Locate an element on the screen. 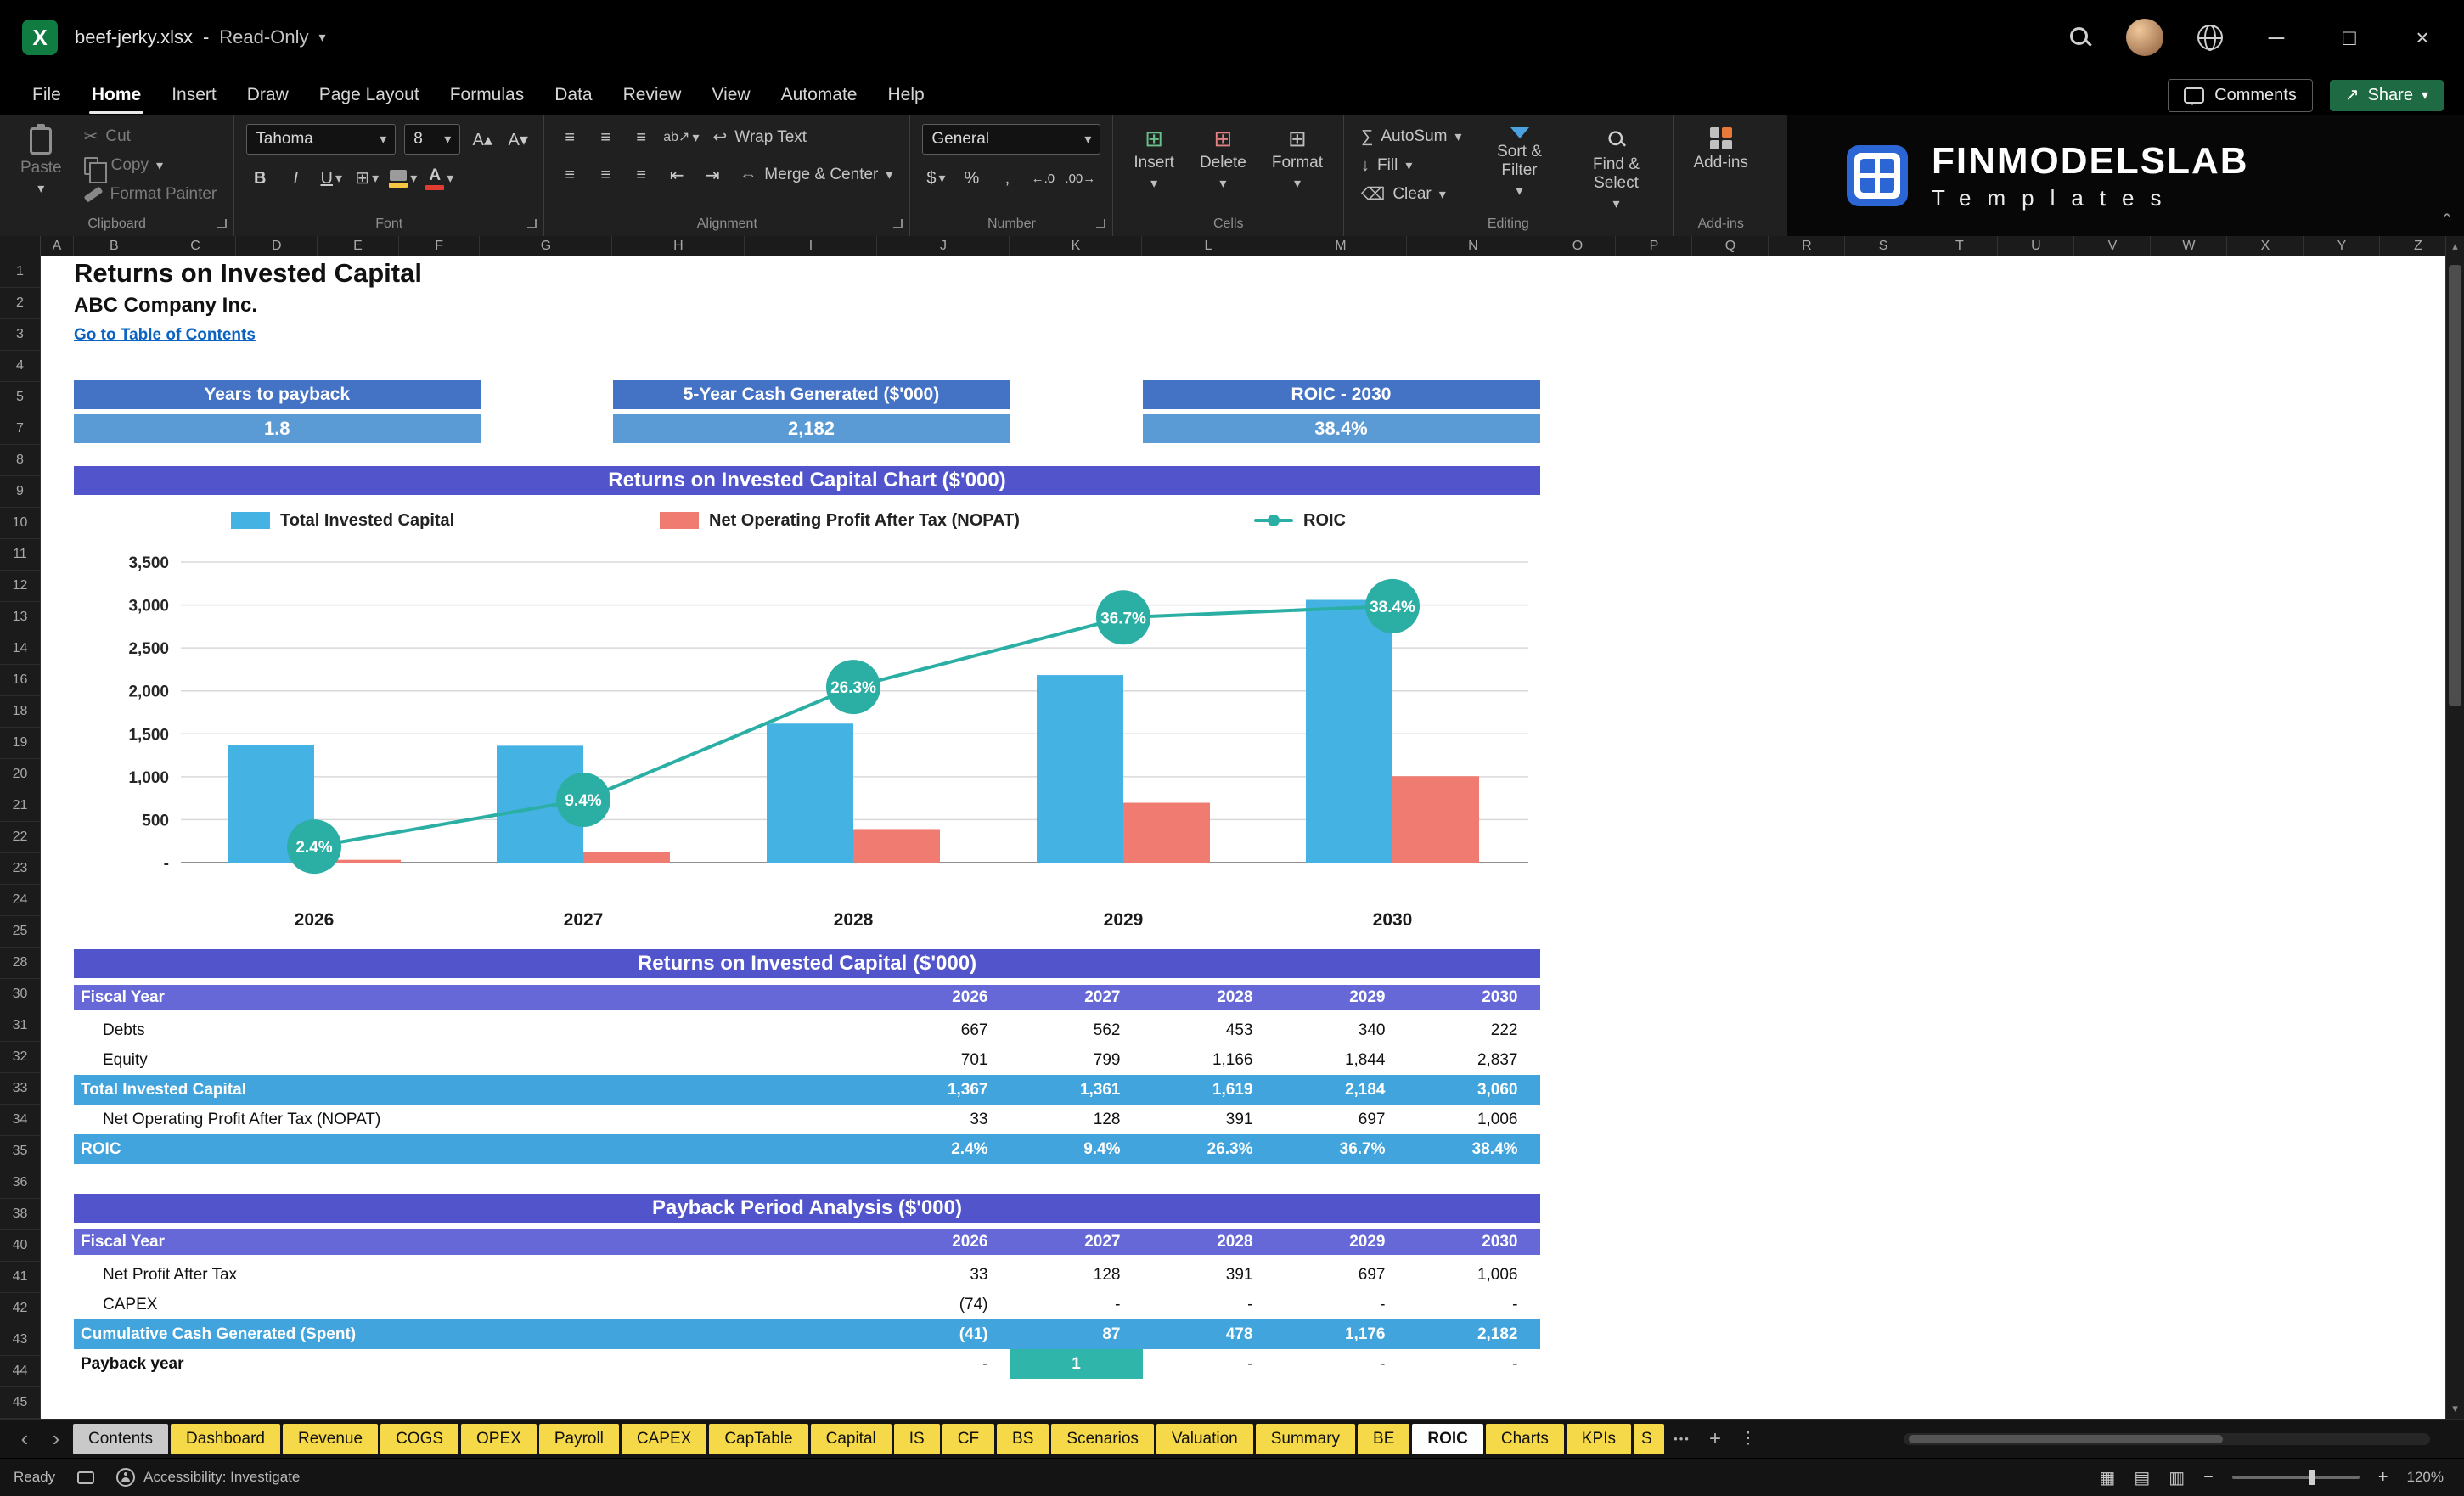 The height and width of the screenshot is (1496, 2464). accessibility-status: Accessibility: Investigate is located at coordinates (208, 1477).